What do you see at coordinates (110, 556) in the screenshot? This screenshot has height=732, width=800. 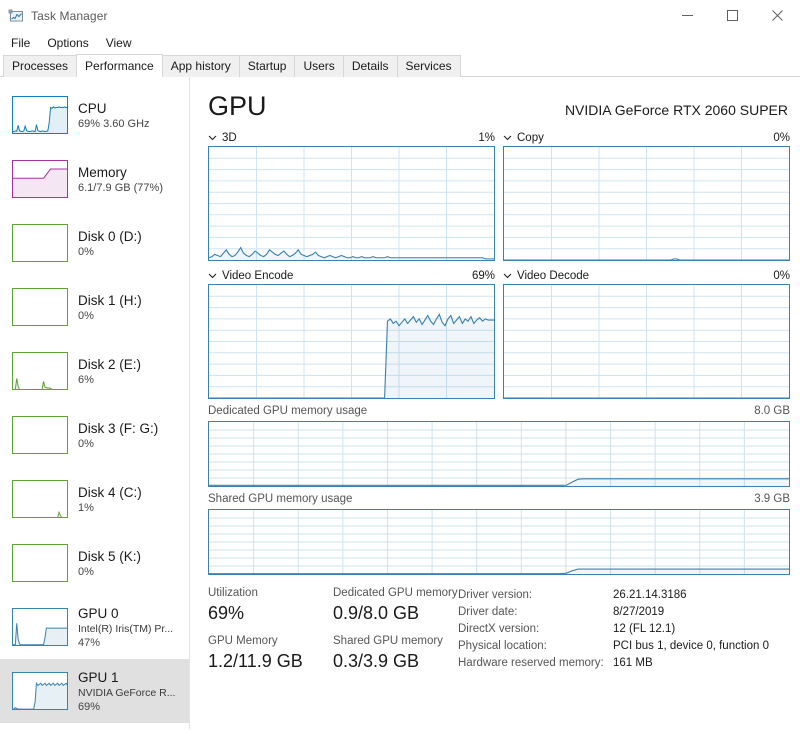 I see `sidebar-item-label: Disk 5 (K:)` at bounding box center [110, 556].